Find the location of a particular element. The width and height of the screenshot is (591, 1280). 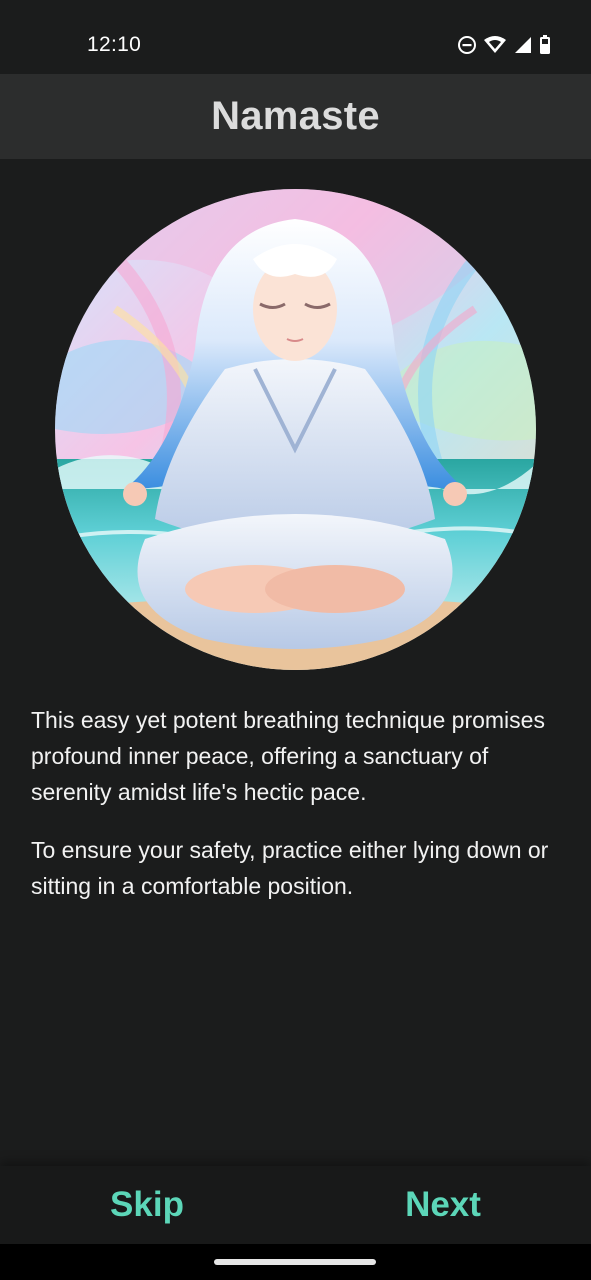

status-bar: 12:10 is located at coordinates (295, 37).